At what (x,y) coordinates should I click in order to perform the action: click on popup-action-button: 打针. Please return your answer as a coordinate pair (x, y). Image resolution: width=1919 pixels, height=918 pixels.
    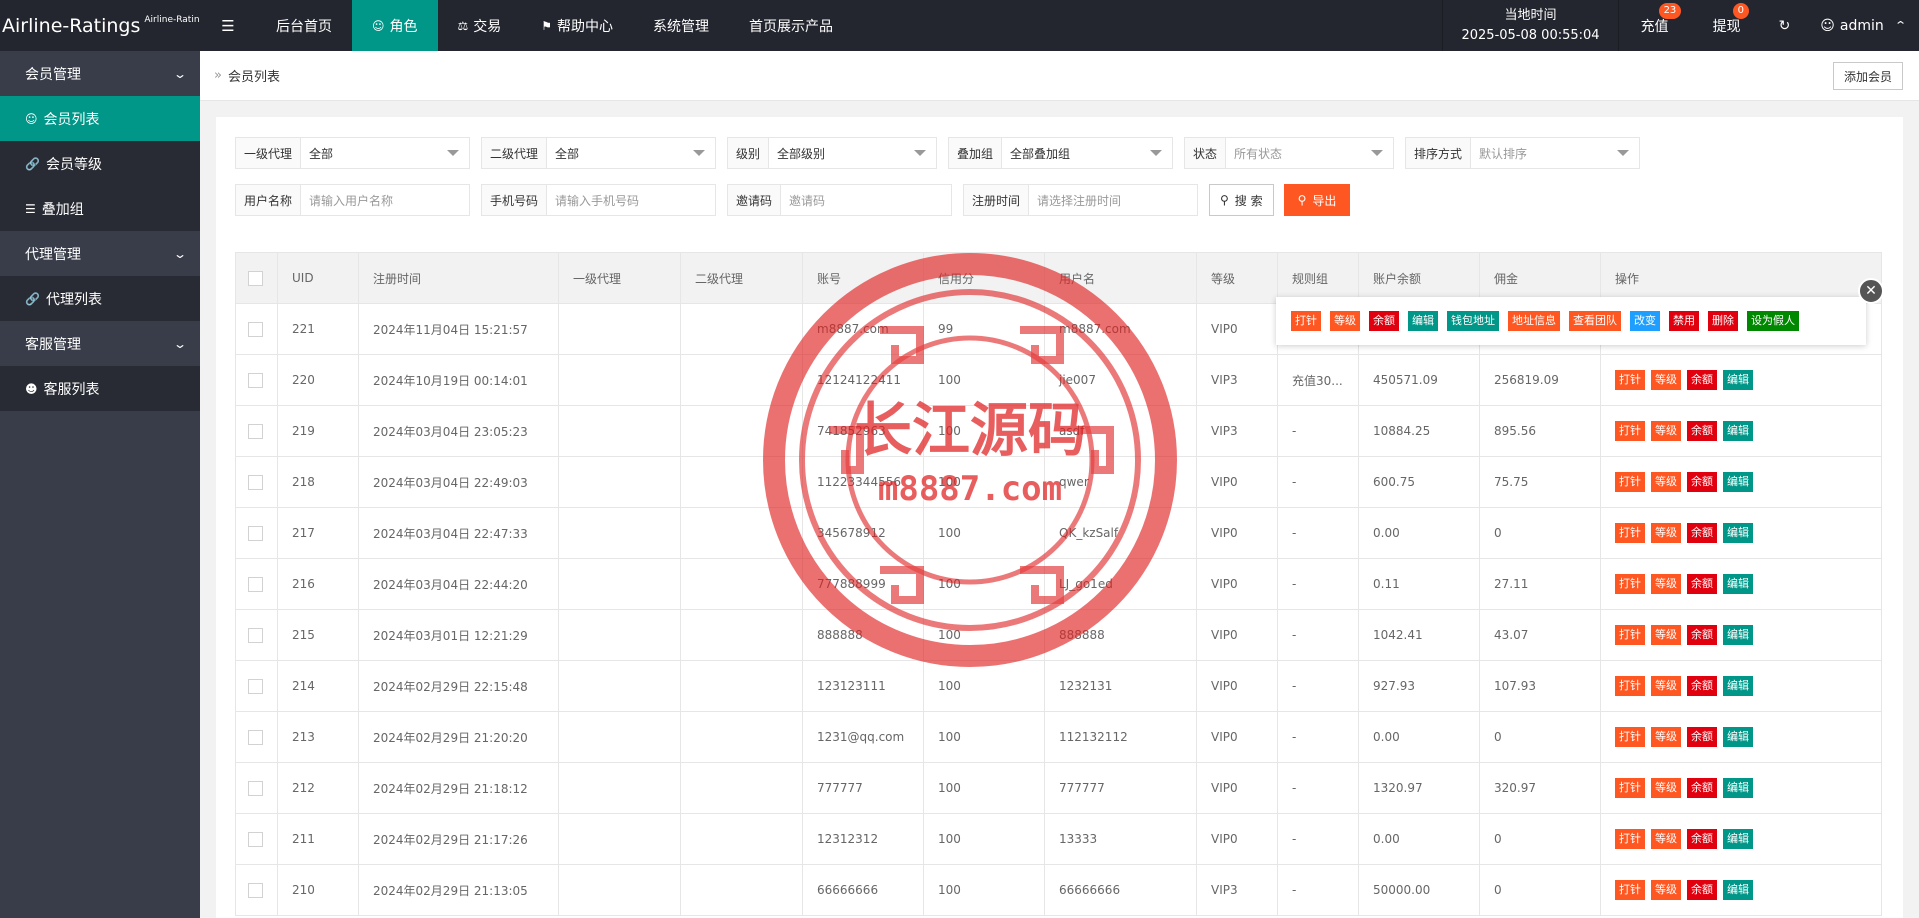
    Looking at the image, I should click on (1306, 321).